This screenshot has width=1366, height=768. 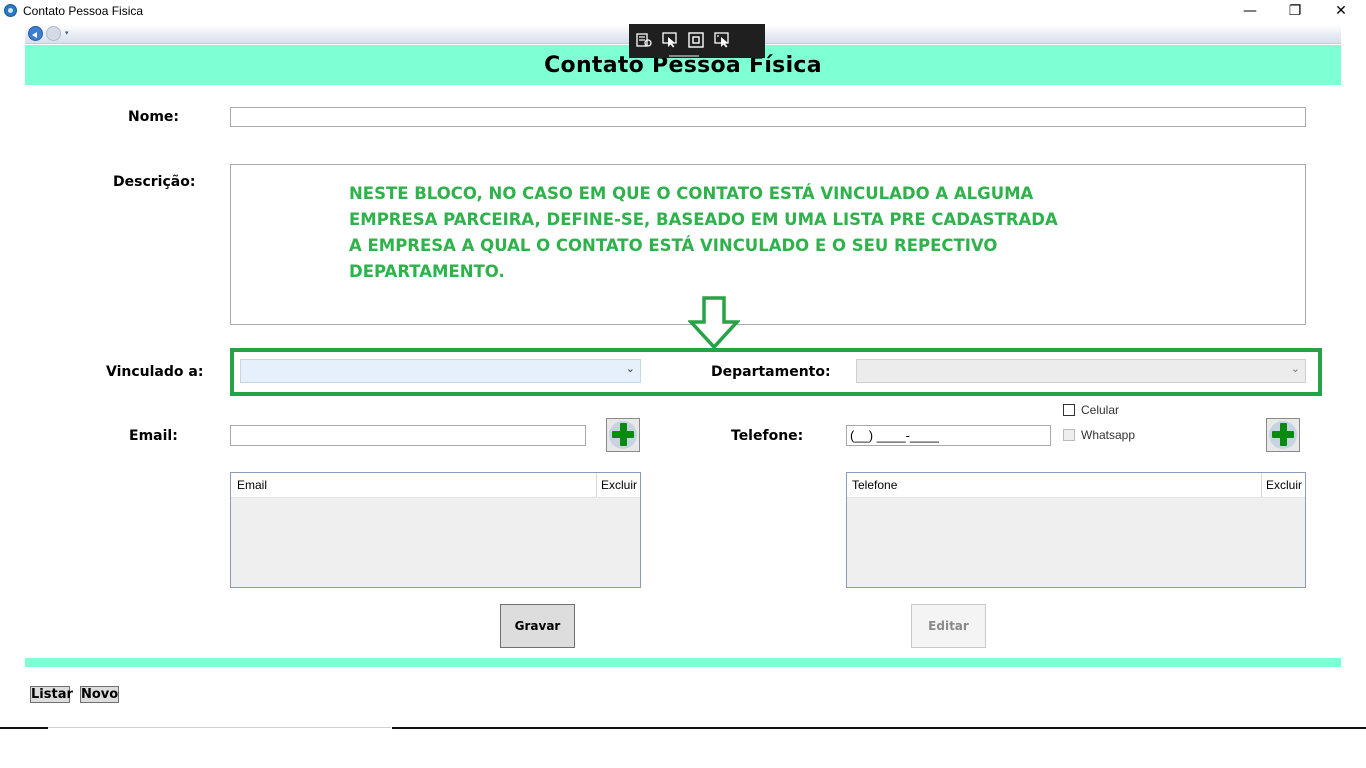 I want to click on telefone-grid: Telefone Excluir, so click(x=1076, y=530).